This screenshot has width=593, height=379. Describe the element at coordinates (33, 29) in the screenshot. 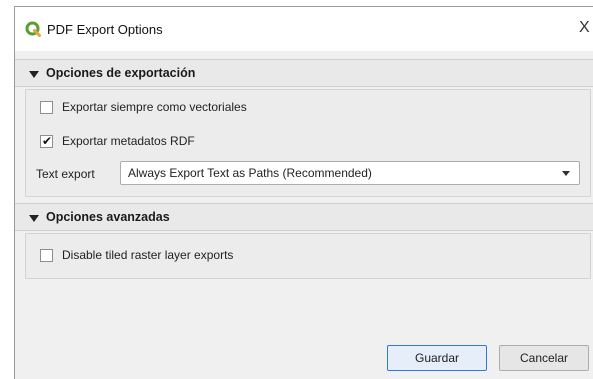

I see `qgis-logo-icon` at that location.